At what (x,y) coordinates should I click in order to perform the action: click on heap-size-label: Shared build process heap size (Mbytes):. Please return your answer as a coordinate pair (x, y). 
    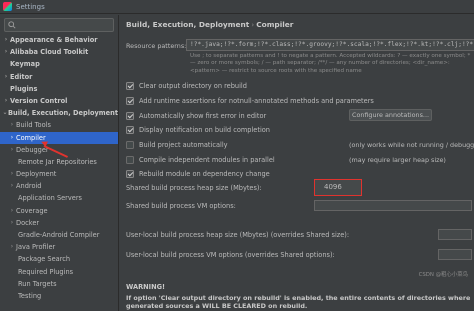
    Looking at the image, I should click on (194, 188).